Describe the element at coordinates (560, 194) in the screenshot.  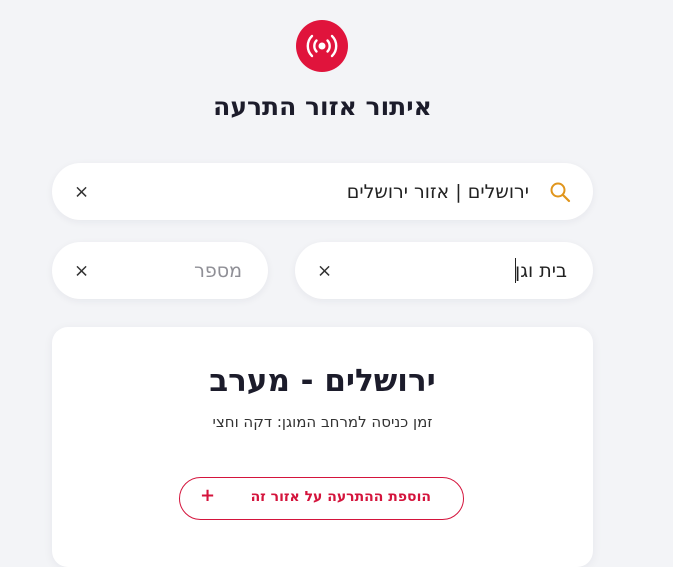
I see `search-icon` at that location.